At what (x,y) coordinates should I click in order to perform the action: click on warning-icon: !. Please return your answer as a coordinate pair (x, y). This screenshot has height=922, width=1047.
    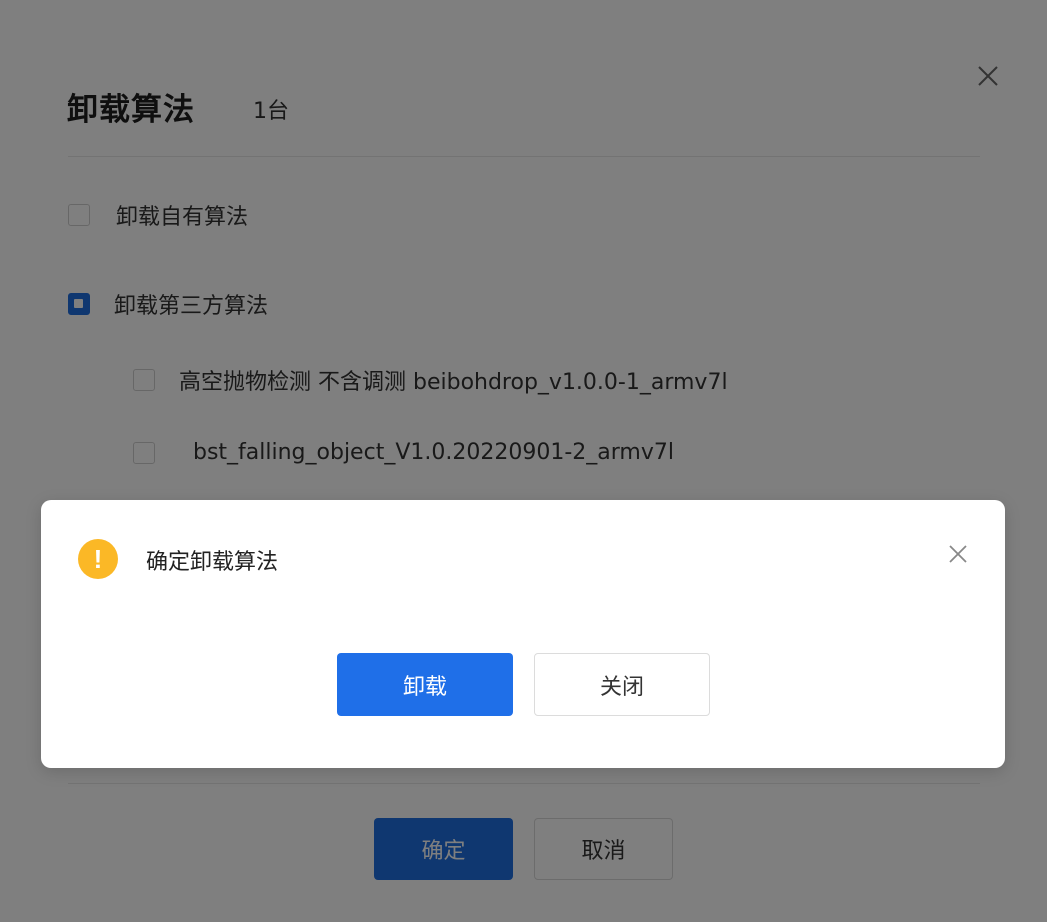
    Looking at the image, I should click on (98, 559).